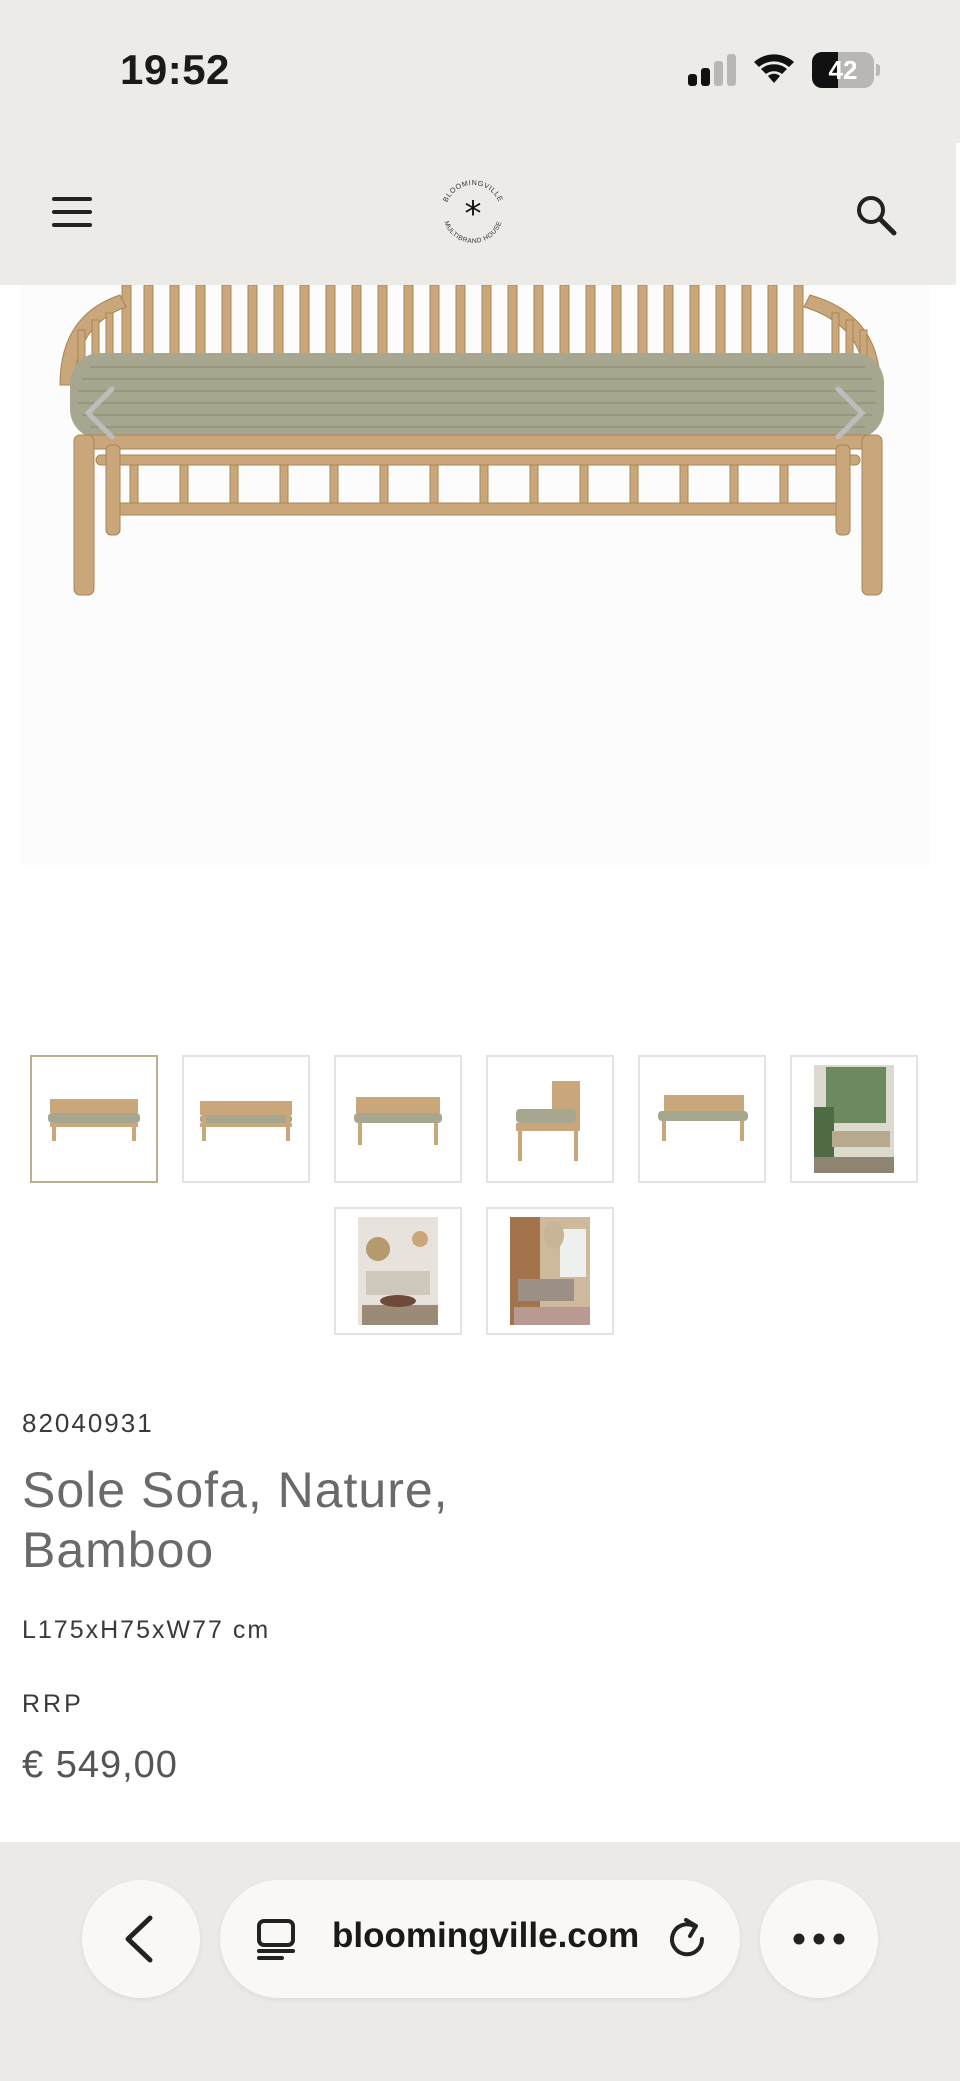 The image size is (960, 2081). Describe the element at coordinates (687, 1939) in the screenshot. I see `reload-icon` at that location.